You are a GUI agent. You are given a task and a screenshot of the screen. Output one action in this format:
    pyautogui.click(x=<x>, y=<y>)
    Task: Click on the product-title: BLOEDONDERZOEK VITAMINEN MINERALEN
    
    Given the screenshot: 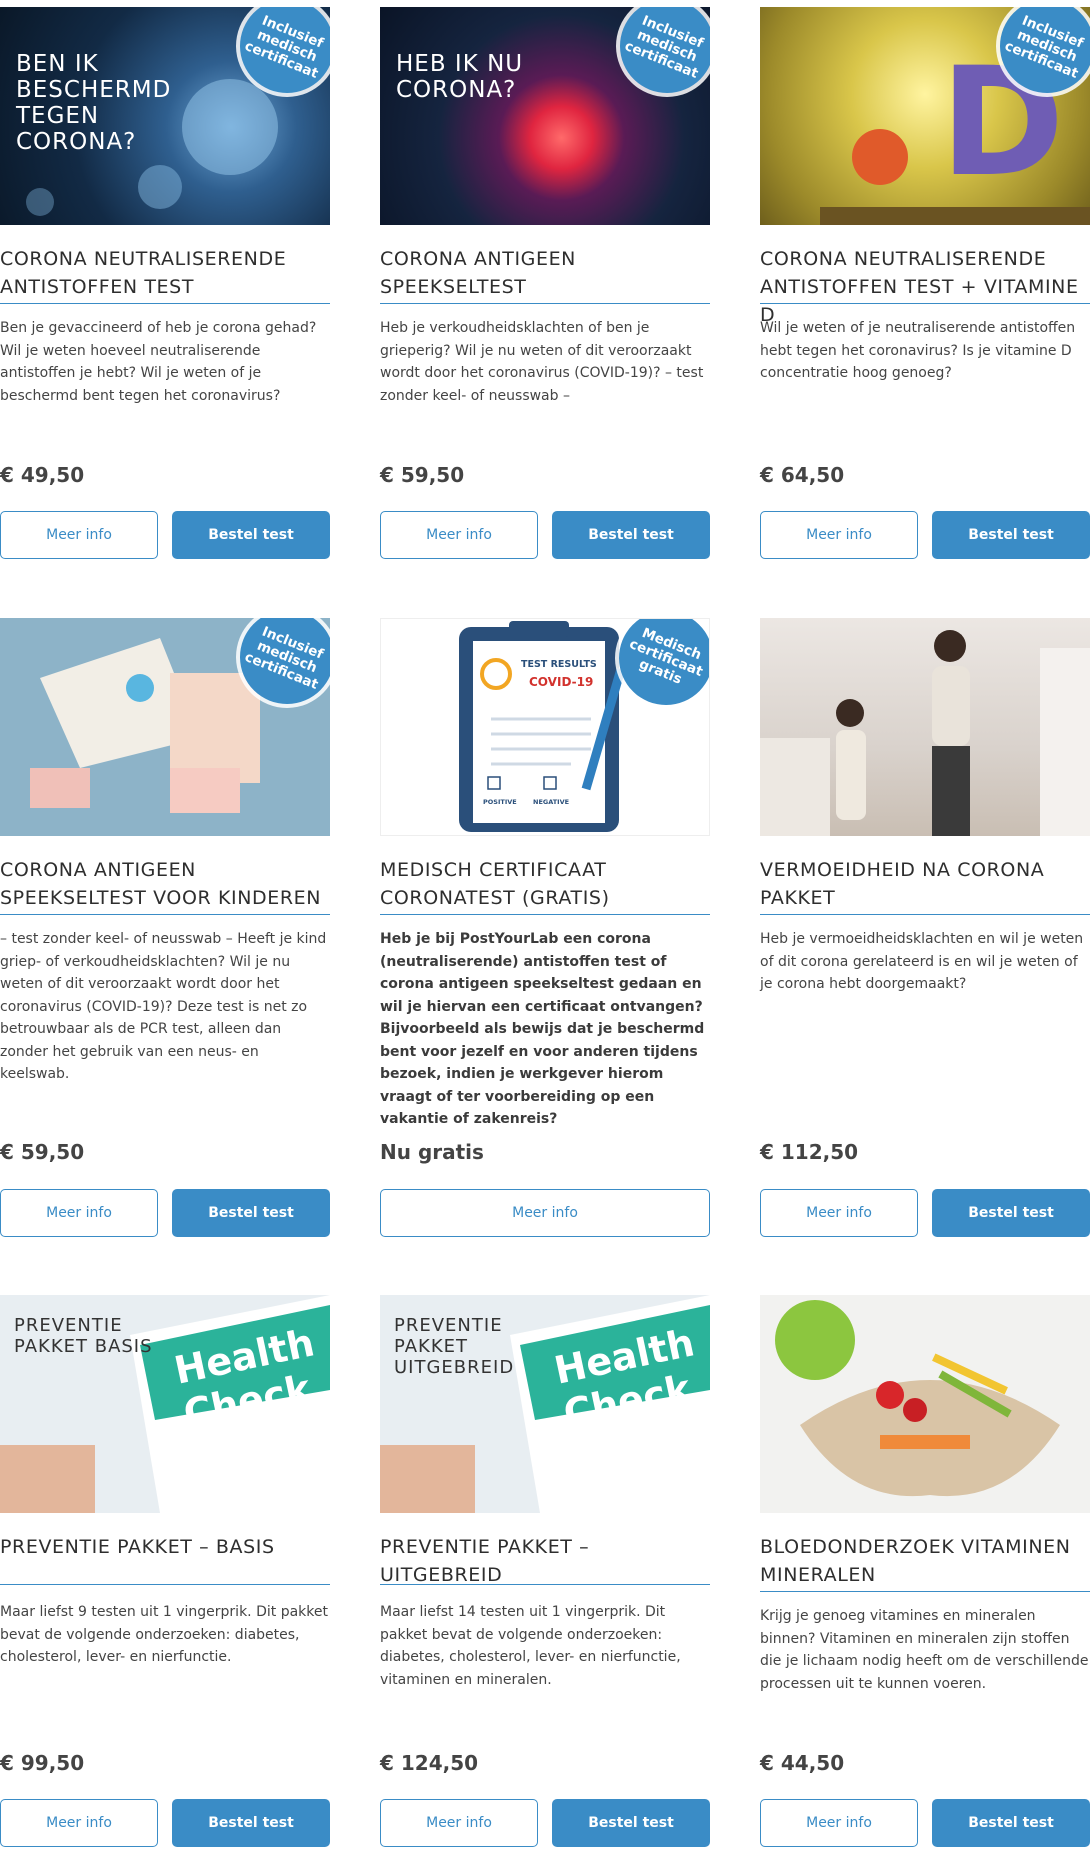 What is the action you would take?
    pyautogui.click(x=925, y=1561)
    